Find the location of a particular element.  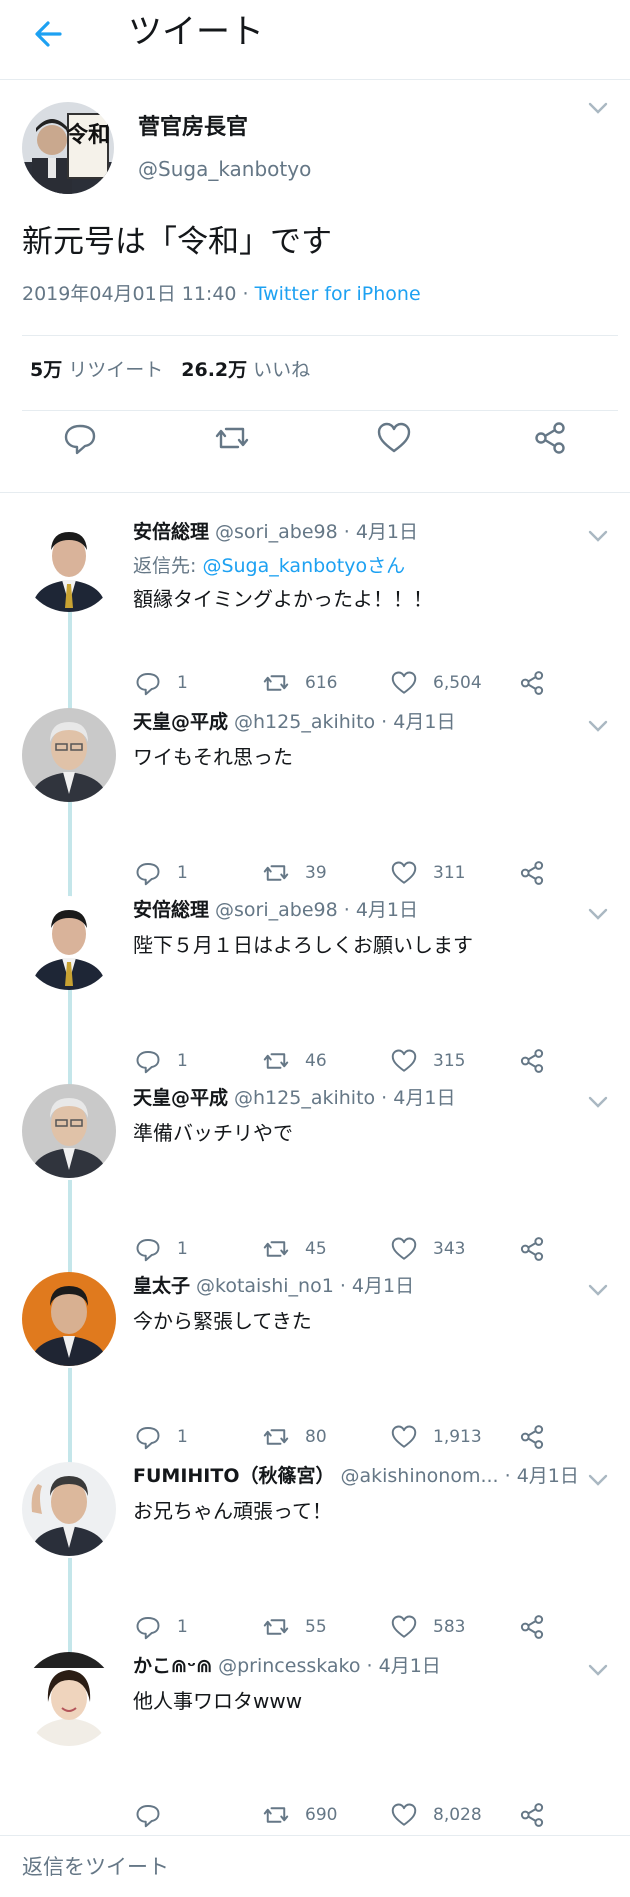

like-button: 311 is located at coordinates (427, 873).